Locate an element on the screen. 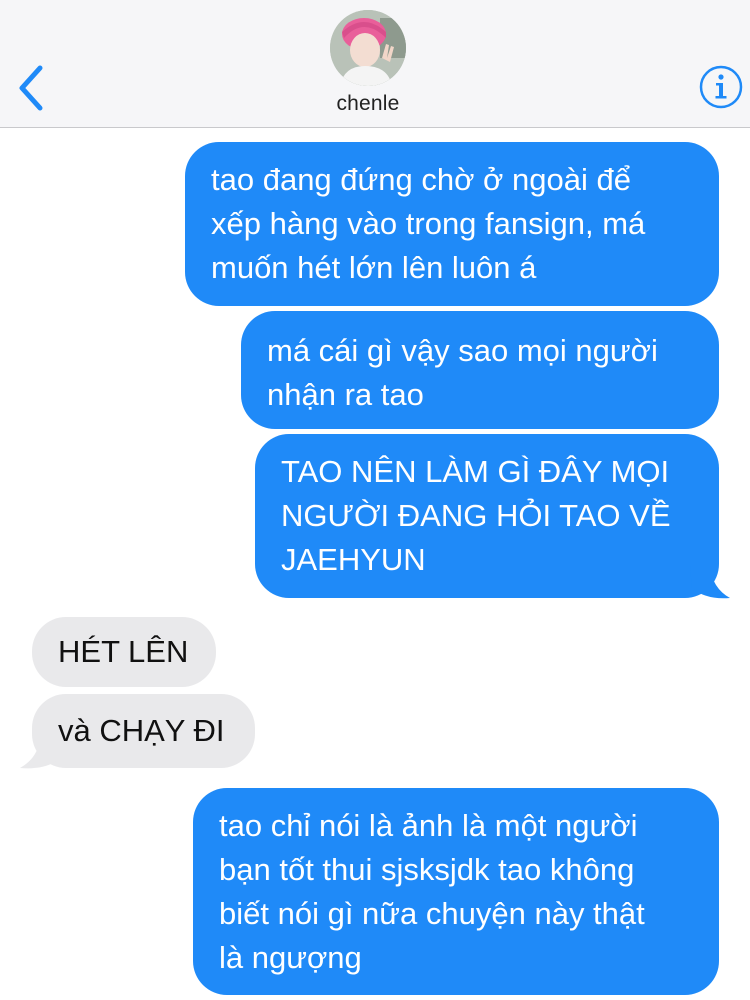  contact-name: chenle is located at coordinates (368, 104).